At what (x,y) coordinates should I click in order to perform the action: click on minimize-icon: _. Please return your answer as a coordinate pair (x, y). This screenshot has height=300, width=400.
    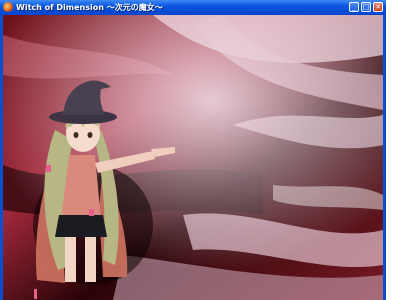
    Looking at the image, I should click on (354, 7).